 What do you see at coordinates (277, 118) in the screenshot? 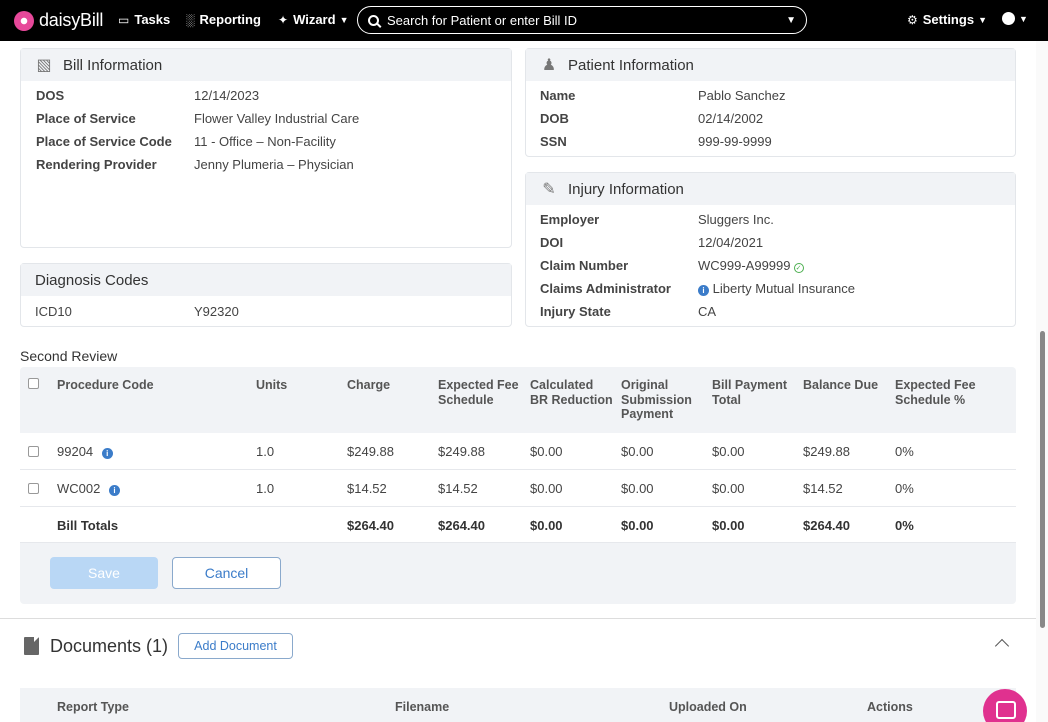
I see `info-value: Flower Valley Industrial Care` at bounding box center [277, 118].